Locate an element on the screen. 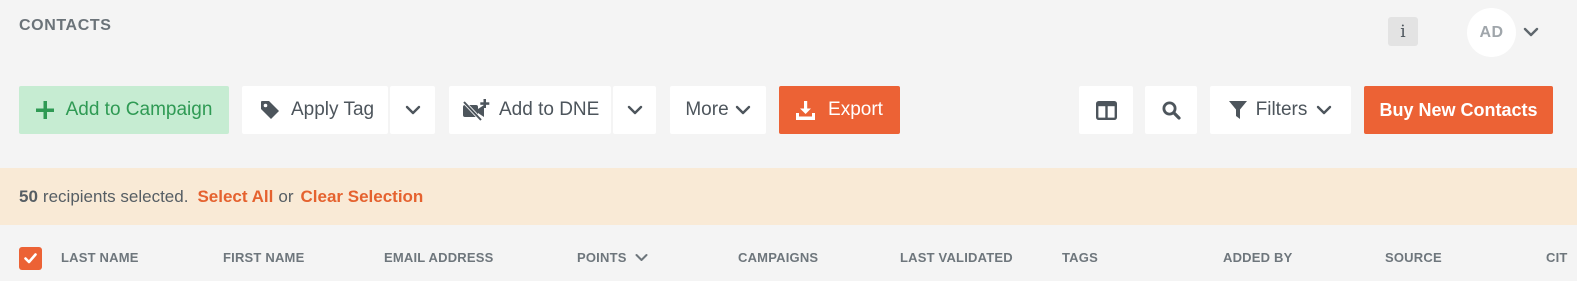  column-label: LAST NAME is located at coordinates (100, 257).